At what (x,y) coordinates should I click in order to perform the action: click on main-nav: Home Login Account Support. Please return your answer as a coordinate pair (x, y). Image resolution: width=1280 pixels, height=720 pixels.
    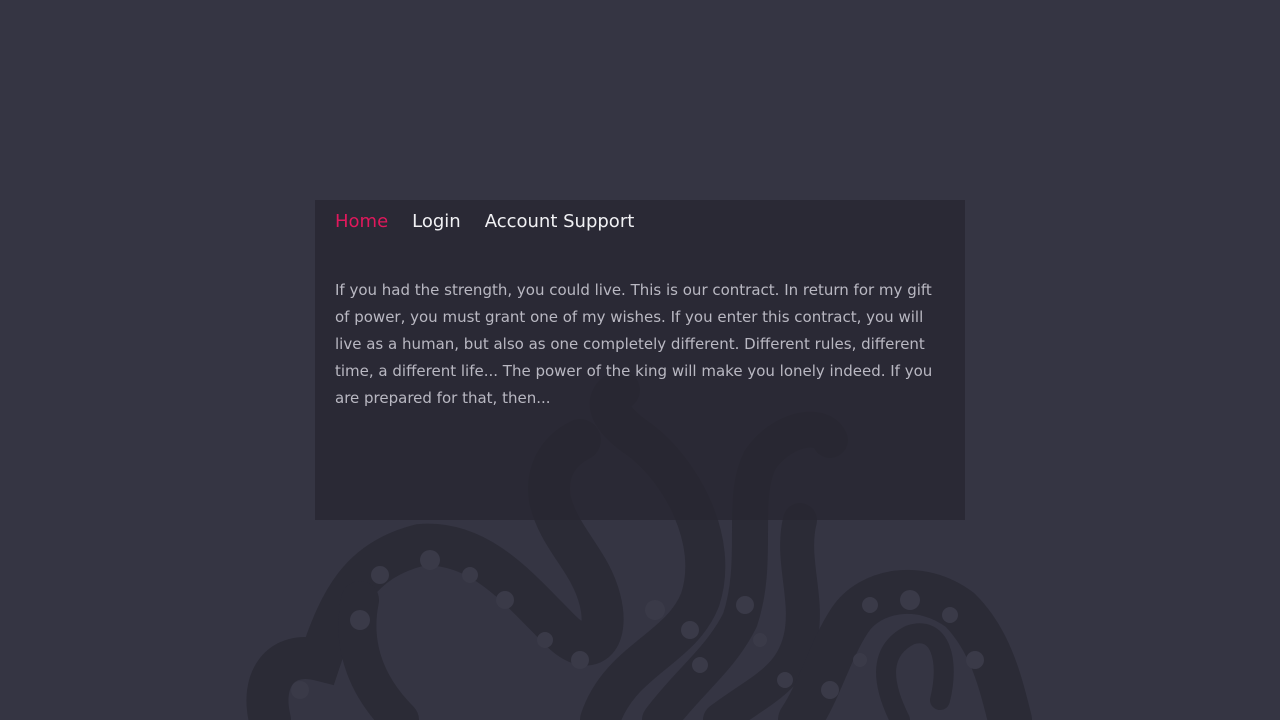
    Looking at the image, I should click on (484, 222).